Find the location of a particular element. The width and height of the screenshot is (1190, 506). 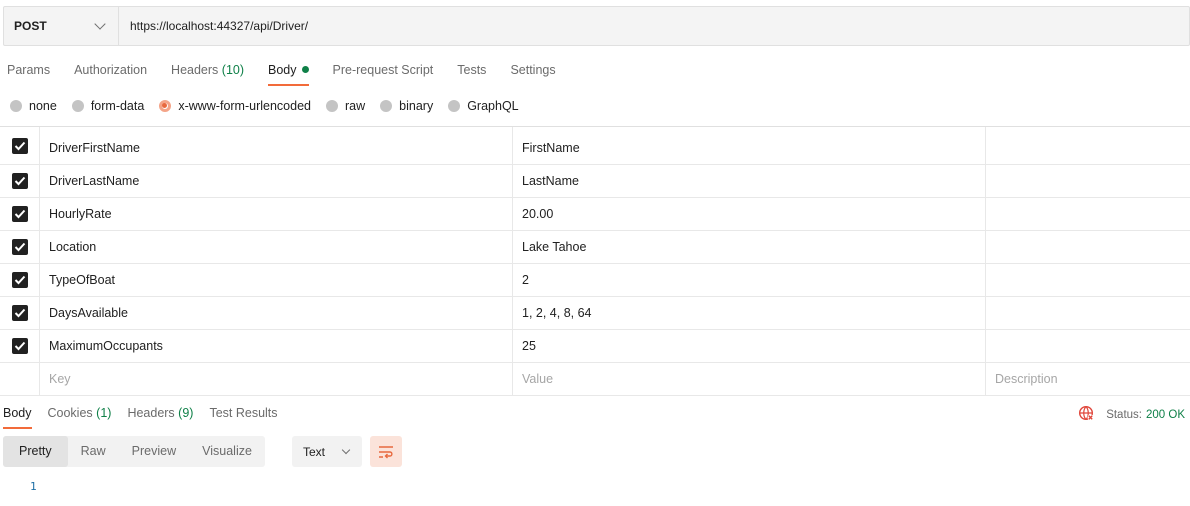

radio-raw: raw is located at coordinates (345, 106).